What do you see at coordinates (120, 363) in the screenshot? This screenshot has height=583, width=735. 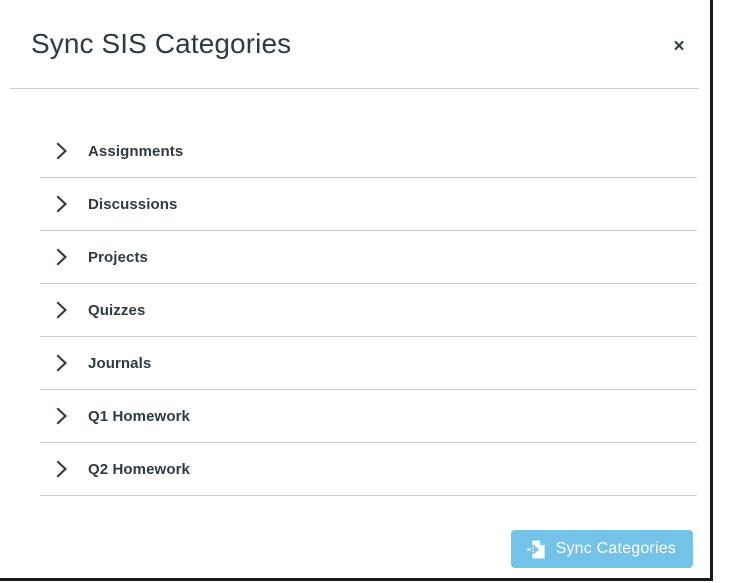 I see `list-item-label: Journals` at bounding box center [120, 363].